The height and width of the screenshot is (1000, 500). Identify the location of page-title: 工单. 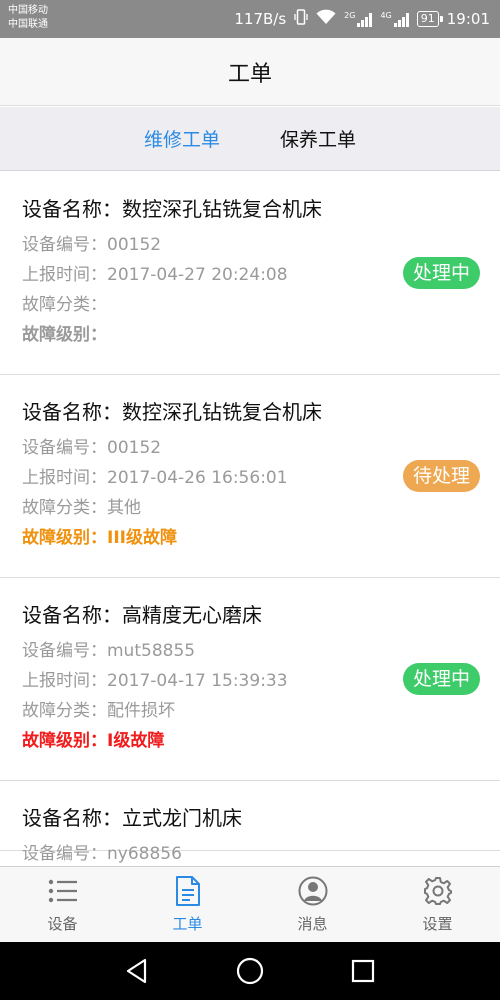
(249, 74).